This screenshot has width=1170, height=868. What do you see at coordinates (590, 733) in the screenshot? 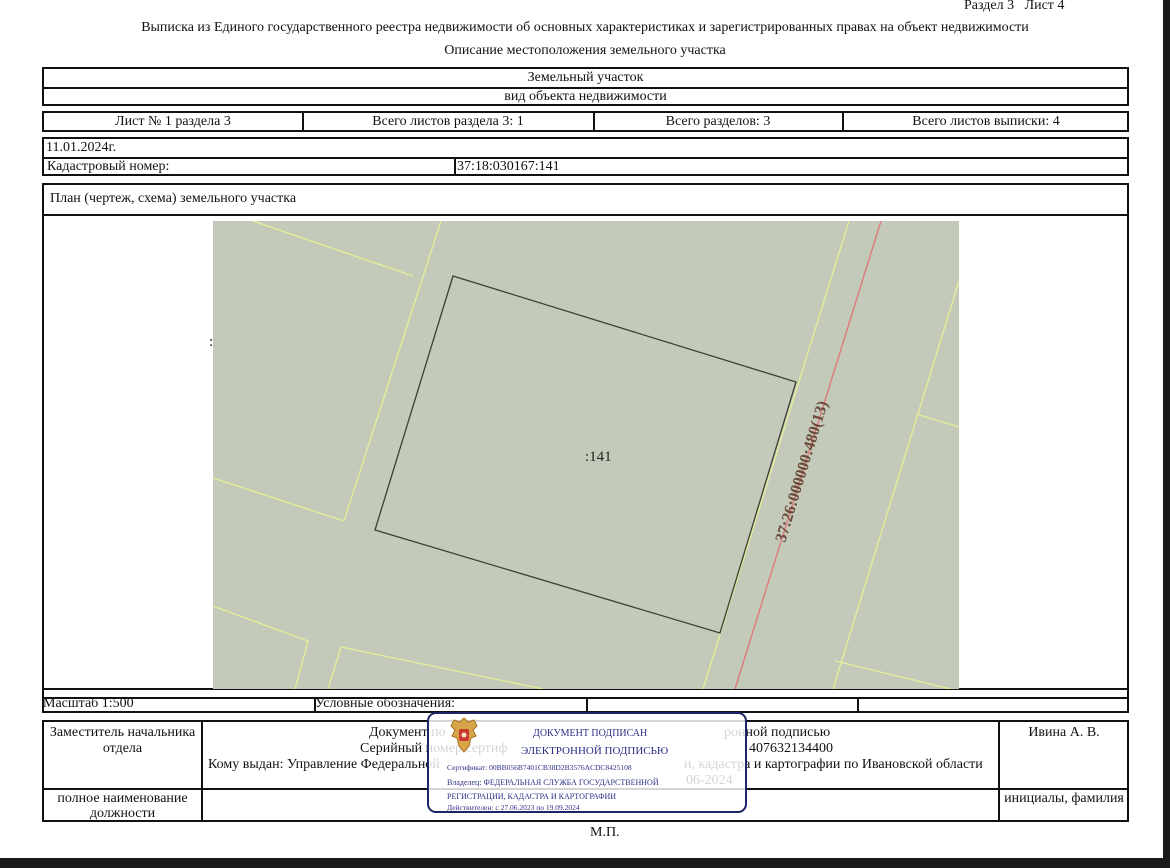
I see `stamp-line1: ДОКУМЕНТ ПОДПИСАН` at bounding box center [590, 733].